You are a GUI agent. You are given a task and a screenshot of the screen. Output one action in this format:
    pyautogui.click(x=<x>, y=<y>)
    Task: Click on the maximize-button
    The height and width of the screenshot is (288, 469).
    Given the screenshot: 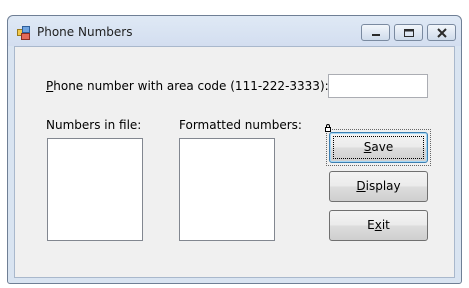 What is the action you would take?
    pyautogui.click(x=408, y=32)
    